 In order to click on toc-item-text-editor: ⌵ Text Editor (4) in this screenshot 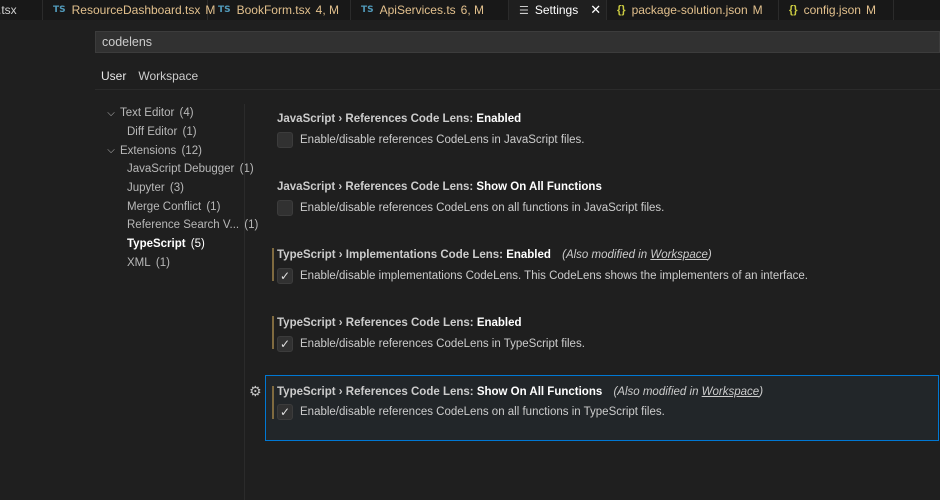, I will do `click(170, 113)`.